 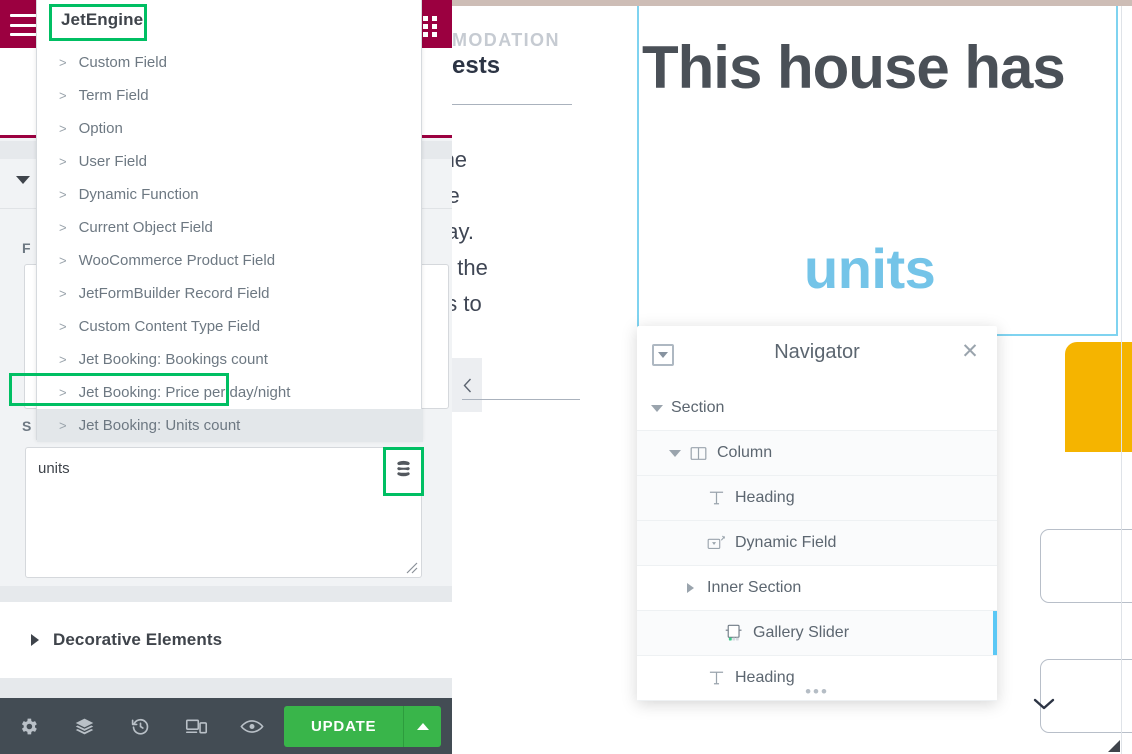 I want to click on jetengine-item-label: Dynamic Function, so click(x=138, y=194).